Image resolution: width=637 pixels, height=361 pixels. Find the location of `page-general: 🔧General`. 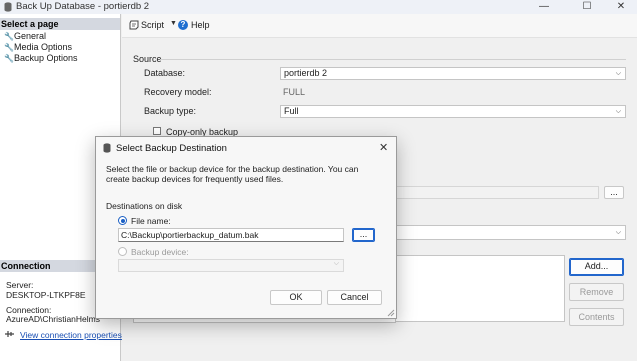

page-general: 🔧General is located at coordinates (25, 36).